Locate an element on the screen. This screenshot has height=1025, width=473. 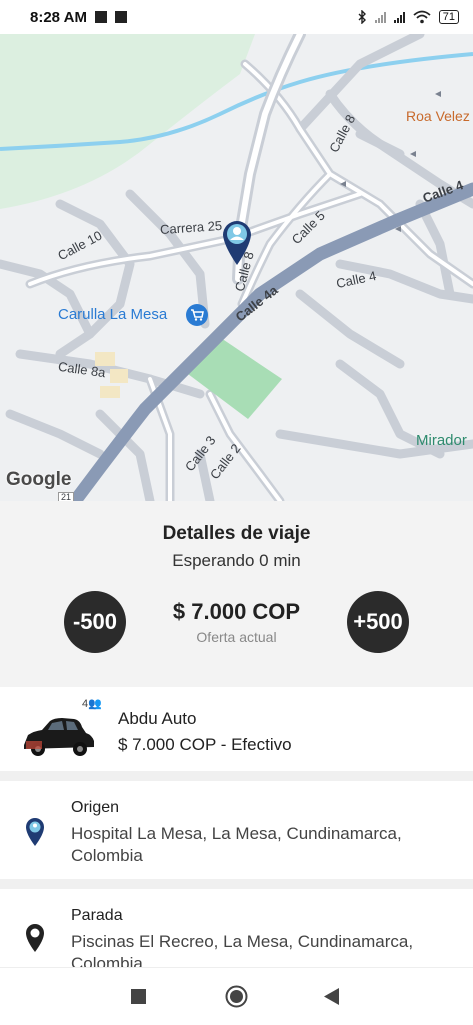
people-icon: 👥 is located at coordinates (95, 704).